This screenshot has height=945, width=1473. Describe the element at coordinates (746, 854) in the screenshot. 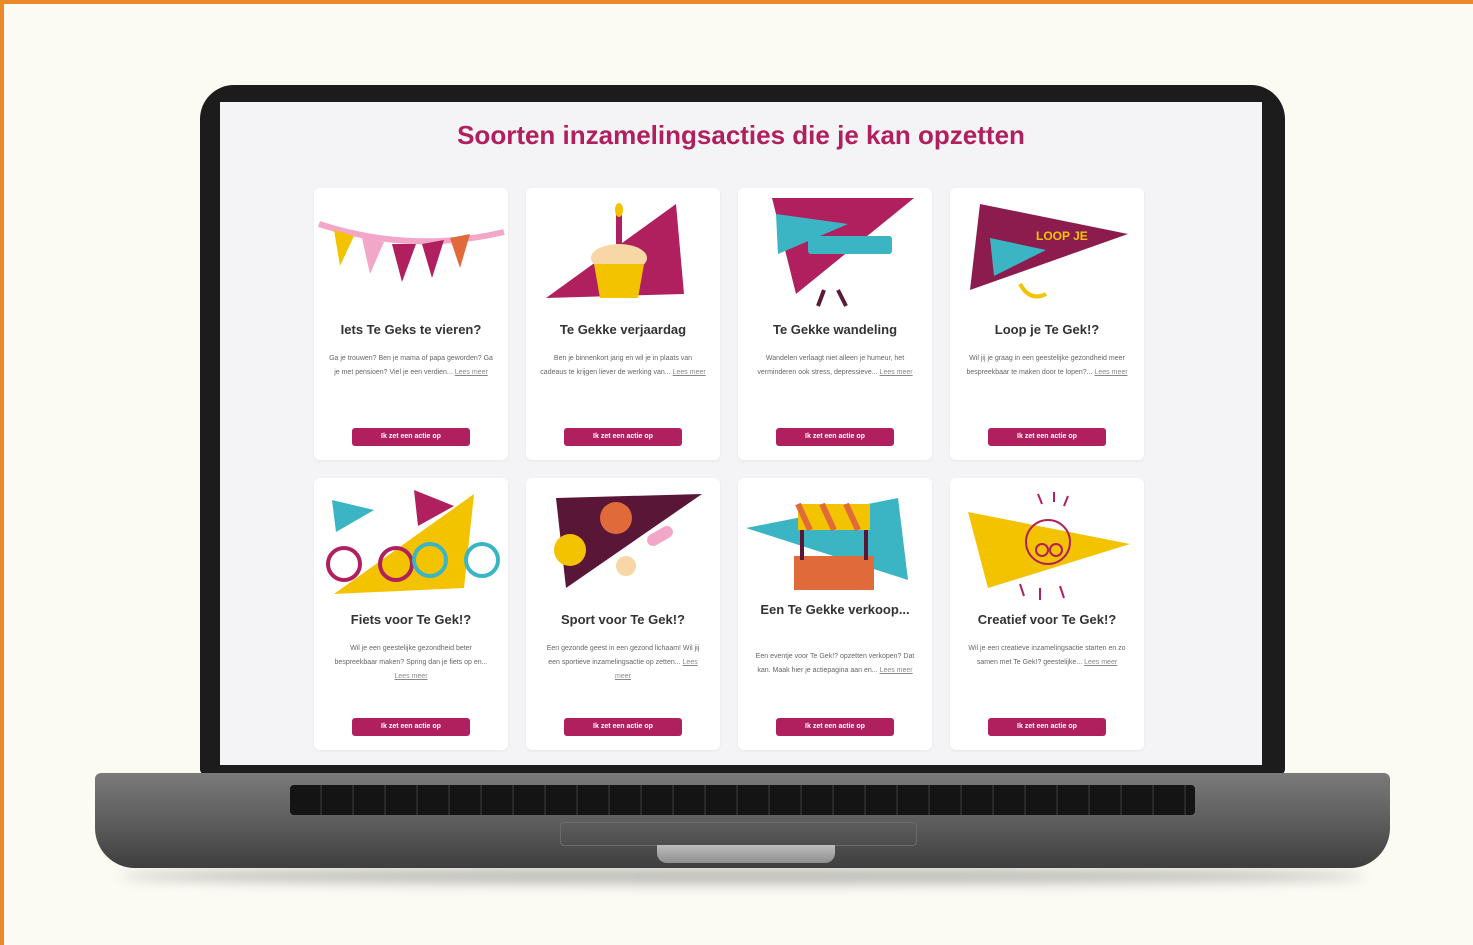

I see `laptop-notch` at that location.